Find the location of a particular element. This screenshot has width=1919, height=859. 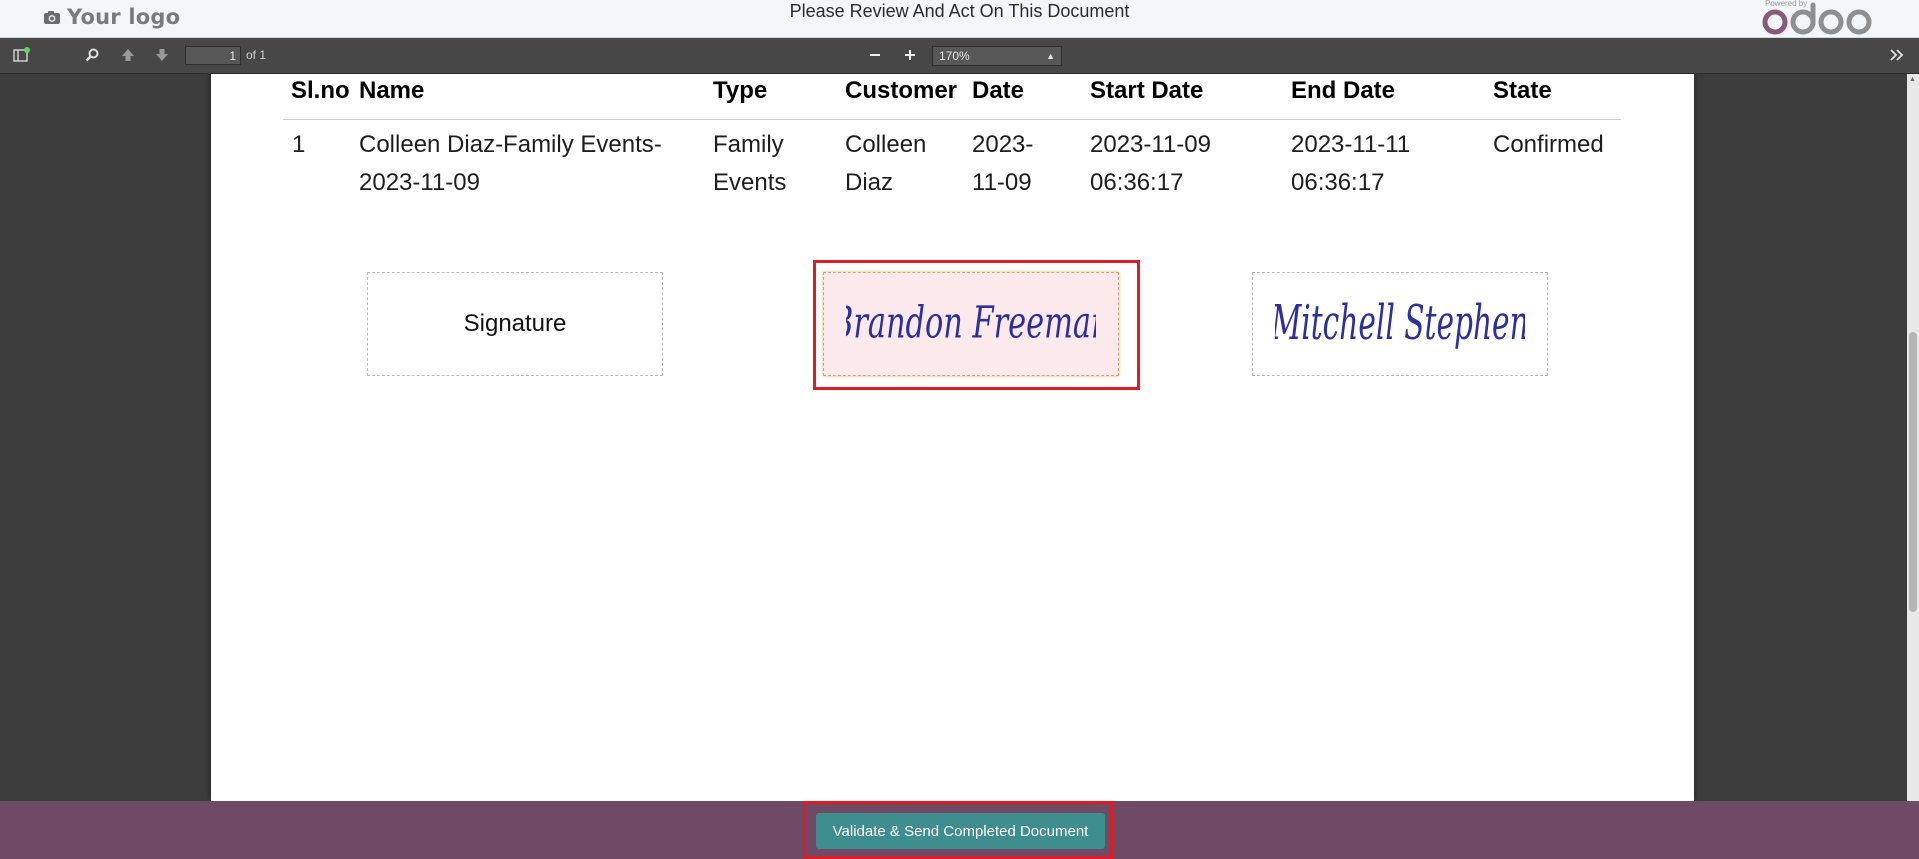

odoo-logo-icon is located at coordinates (1817, 18).